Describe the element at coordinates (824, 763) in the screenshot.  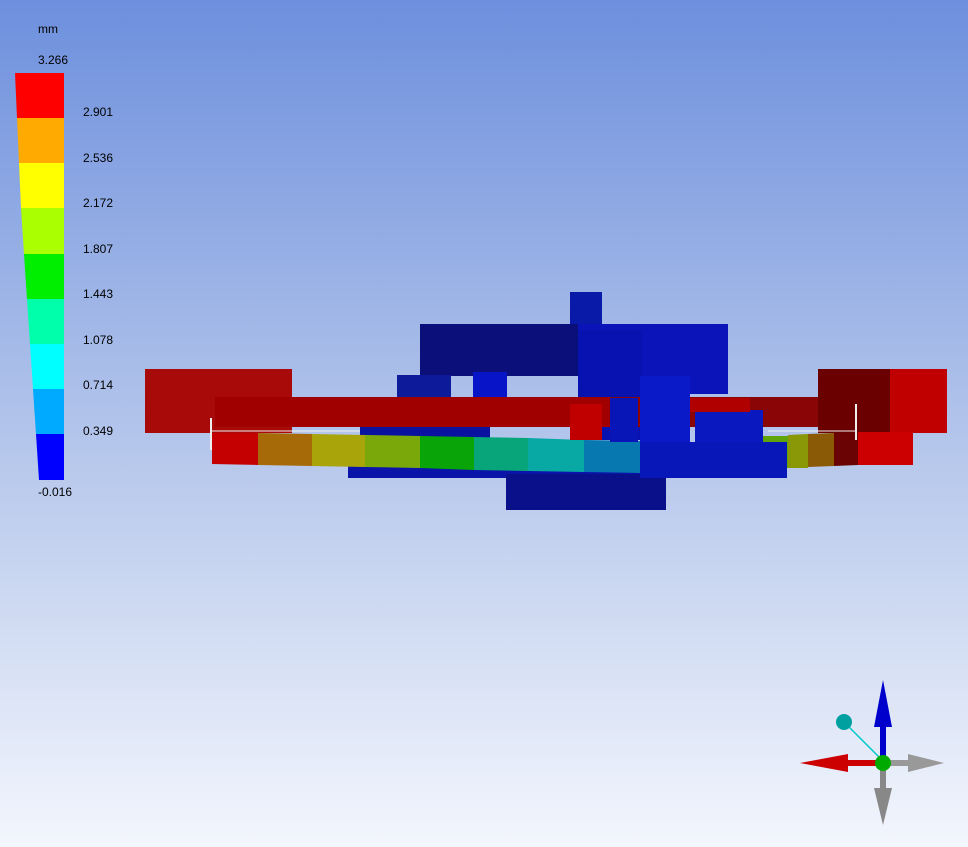
I see `triad-x-arrow` at that location.